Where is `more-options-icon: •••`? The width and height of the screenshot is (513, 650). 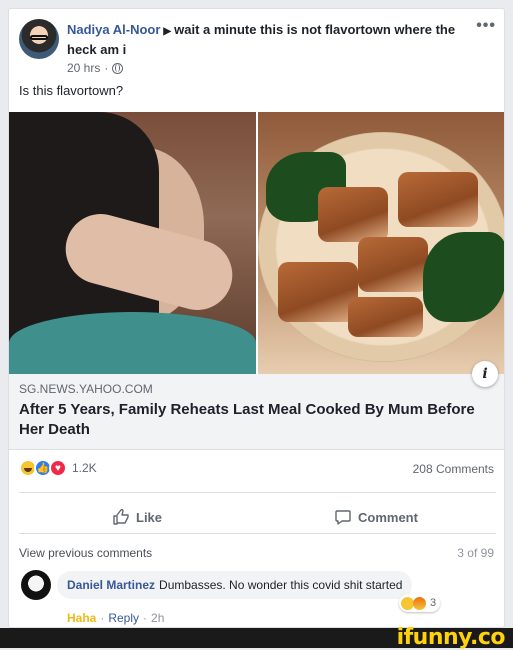
more-options-icon: ••• is located at coordinates (486, 26).